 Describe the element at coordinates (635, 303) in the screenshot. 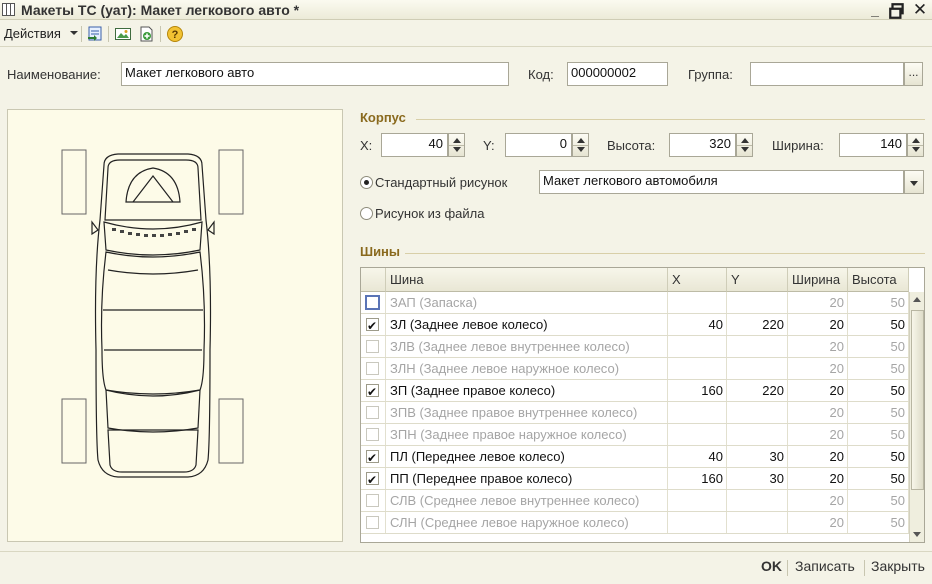

I see `table-row: ЗАП (Запаска) 20 50` at that location.